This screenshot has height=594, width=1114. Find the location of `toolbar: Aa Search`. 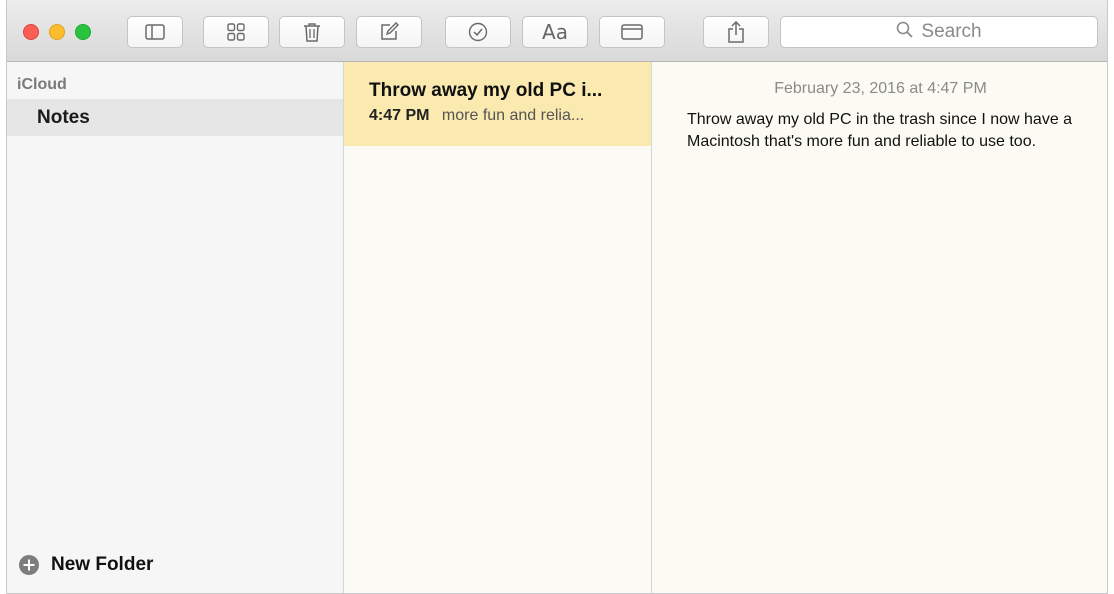

toolbar: Aa Search is located at coordinates (557, 31).